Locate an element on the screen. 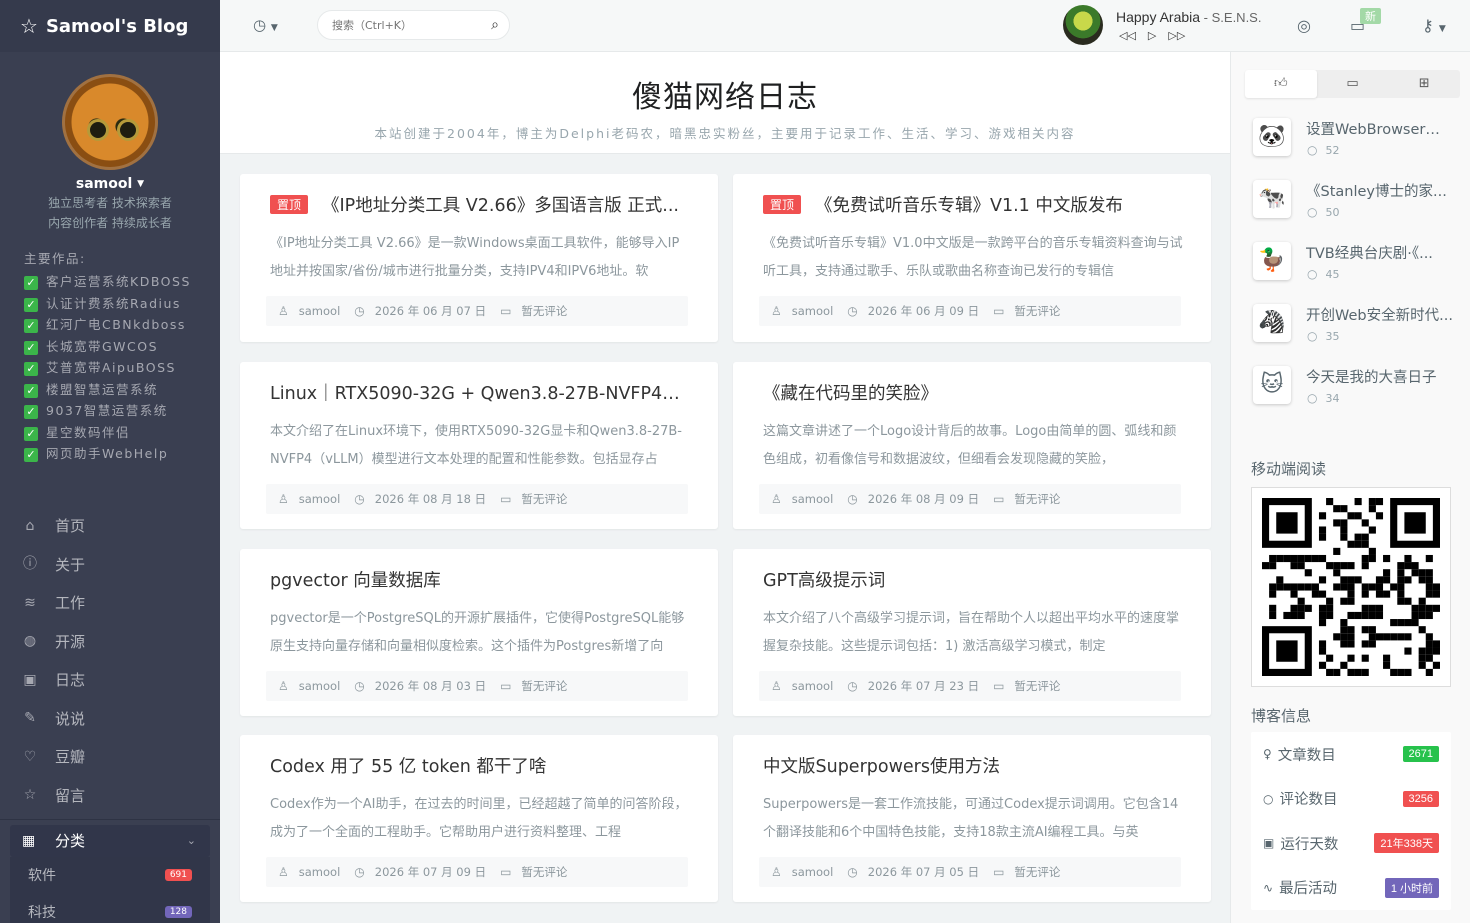  hot-post-title: 今天是我的大喜日子 is located at coordinates (1380, 376).